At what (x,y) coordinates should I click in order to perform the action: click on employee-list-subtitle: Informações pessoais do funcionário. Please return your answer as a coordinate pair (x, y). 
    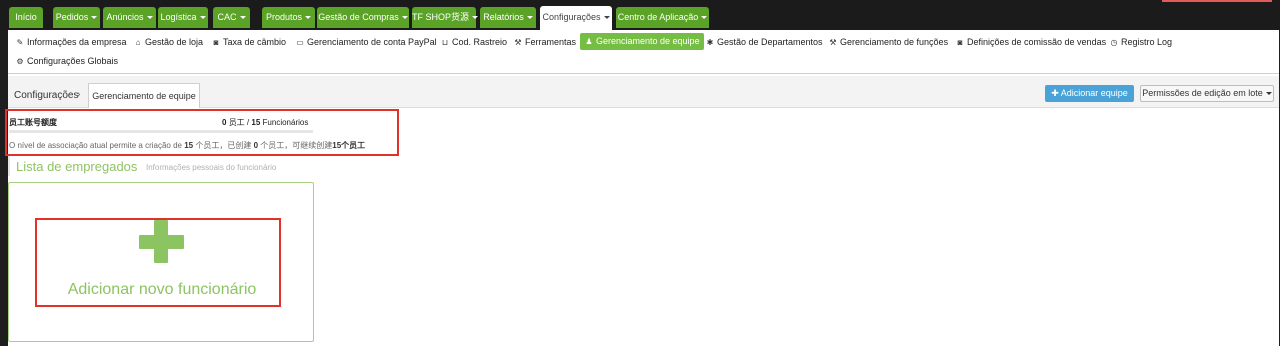
    Looking at the image, I should click on (211, 167).